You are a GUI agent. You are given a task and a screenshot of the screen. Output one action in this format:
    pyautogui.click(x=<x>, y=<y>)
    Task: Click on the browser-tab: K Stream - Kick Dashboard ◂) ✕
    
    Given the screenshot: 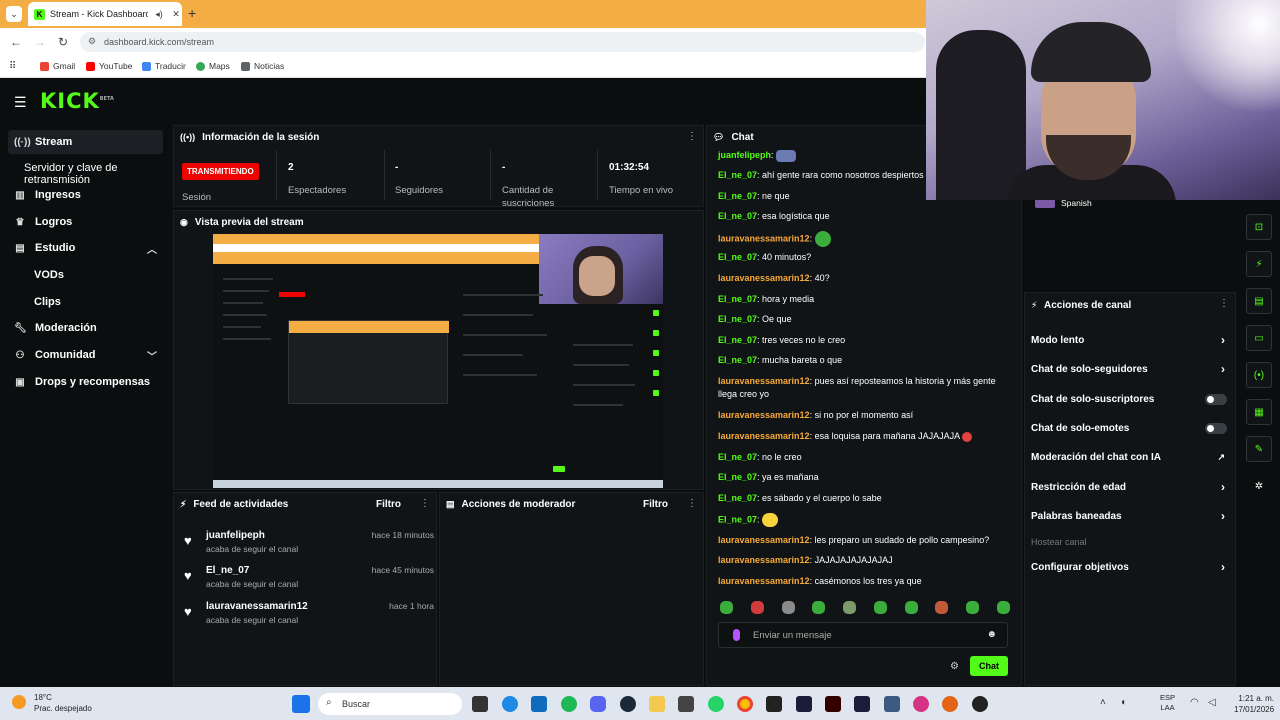 What is the action you would take?
    pyautogui.click(x=105, y=14)
    